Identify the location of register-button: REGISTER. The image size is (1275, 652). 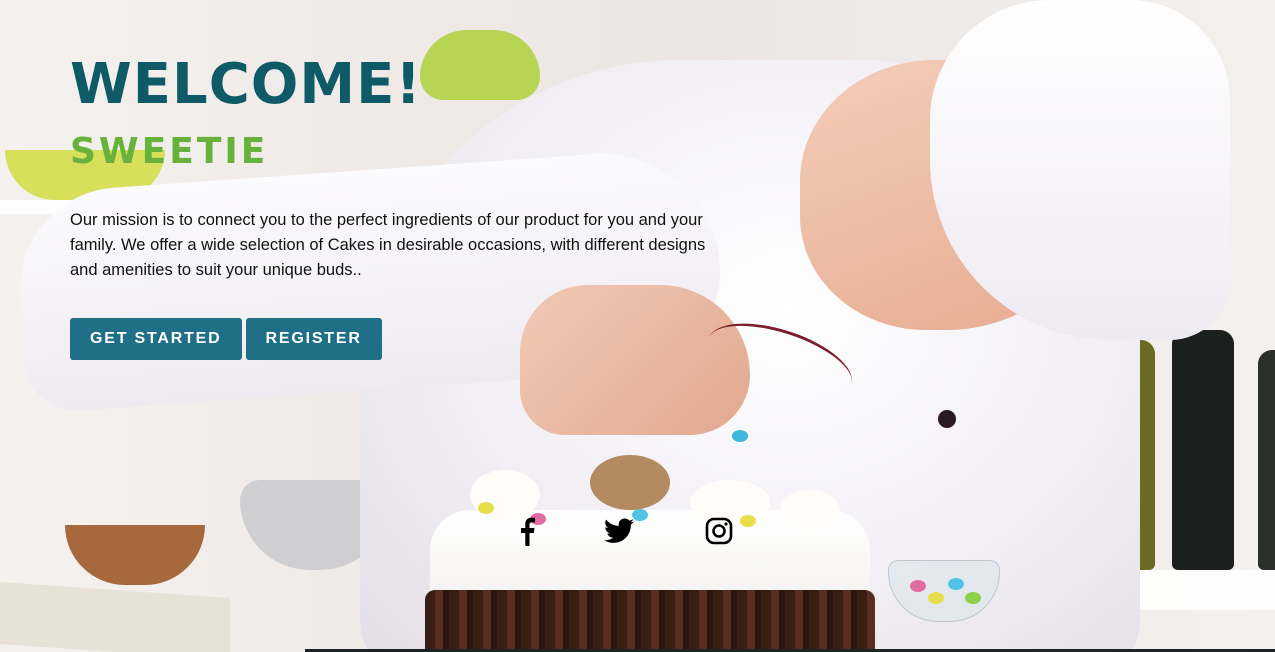
(313, 339).